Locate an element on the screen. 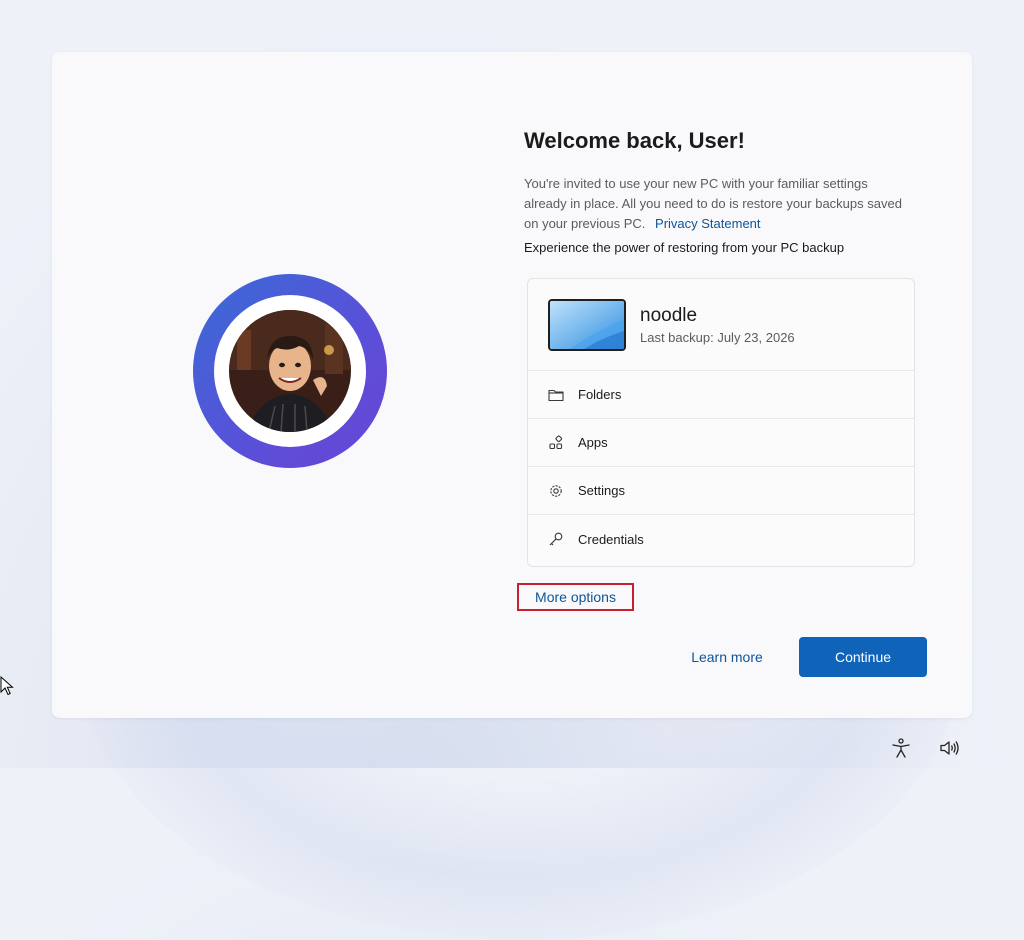  device-name: noodle is located at coordinates (669, 315).